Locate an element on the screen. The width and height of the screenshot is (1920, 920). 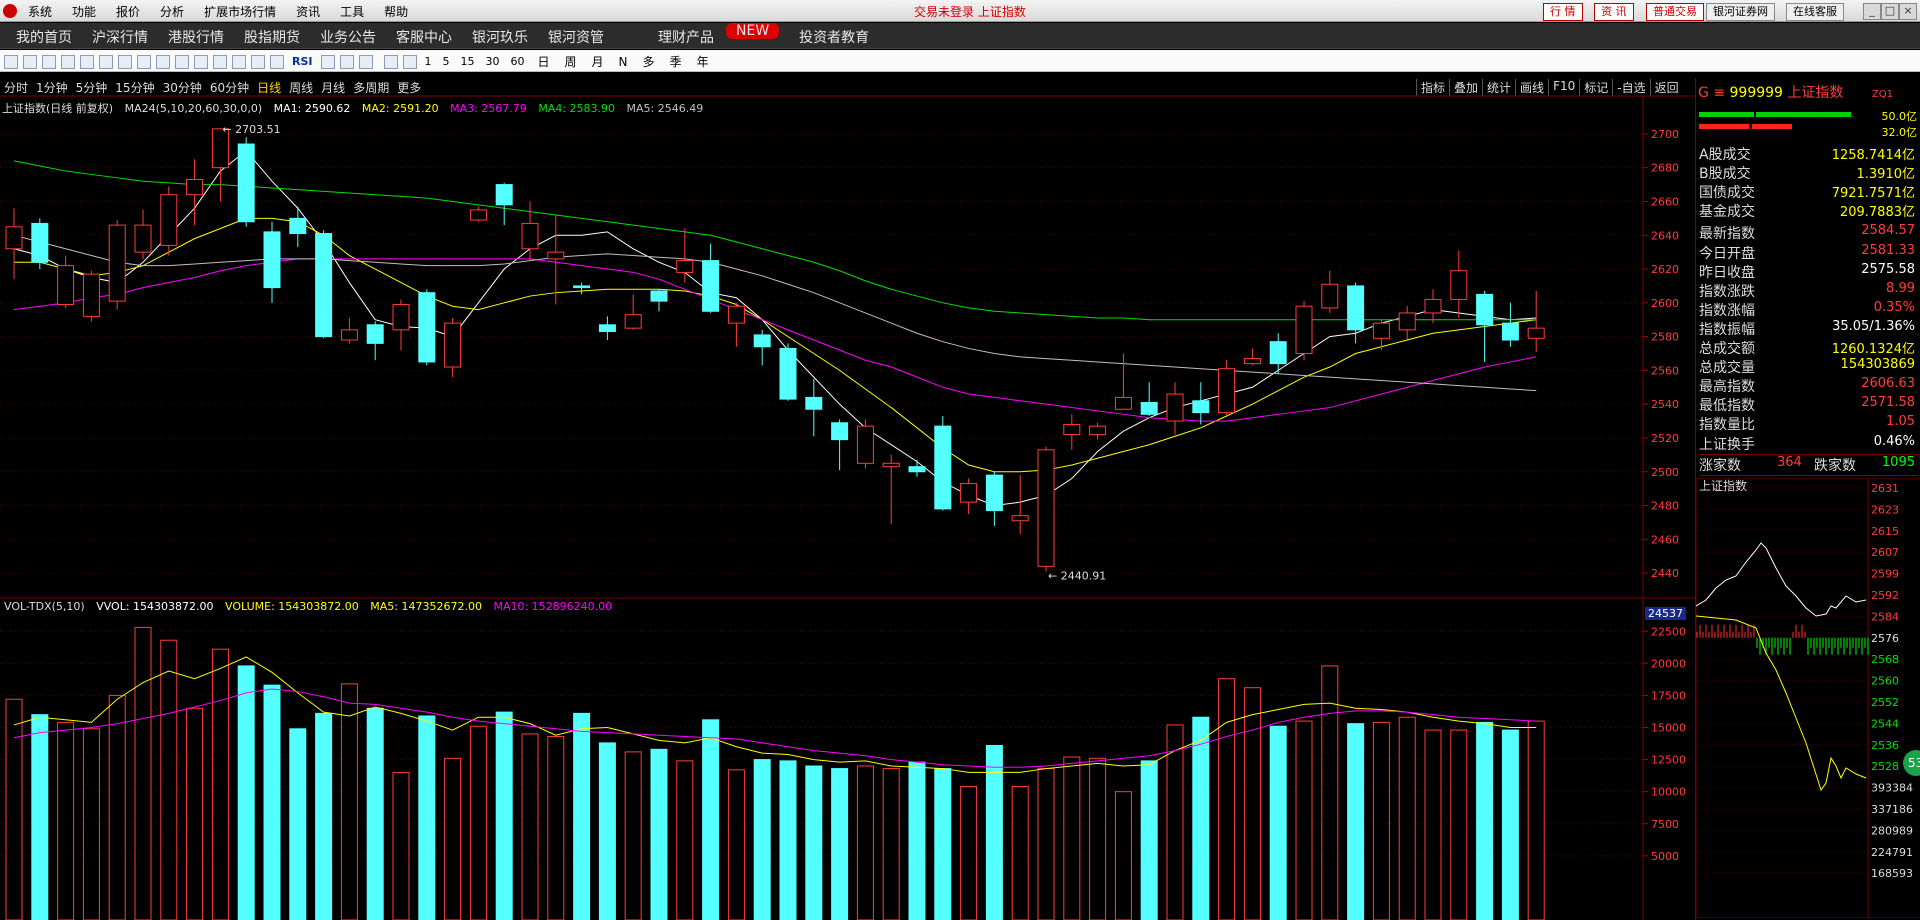
stat-label: 指数涨跌 is located at coordinates (1727, 291).